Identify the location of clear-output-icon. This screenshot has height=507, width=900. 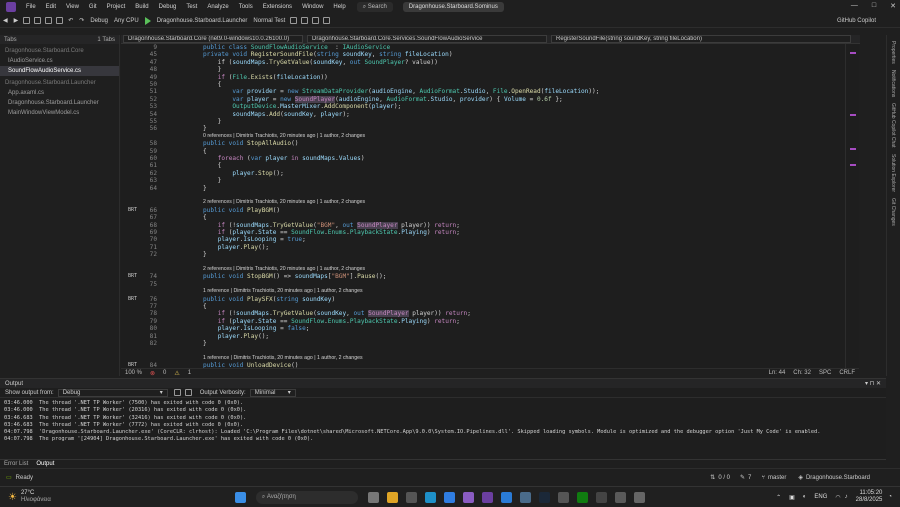
(177, 392).